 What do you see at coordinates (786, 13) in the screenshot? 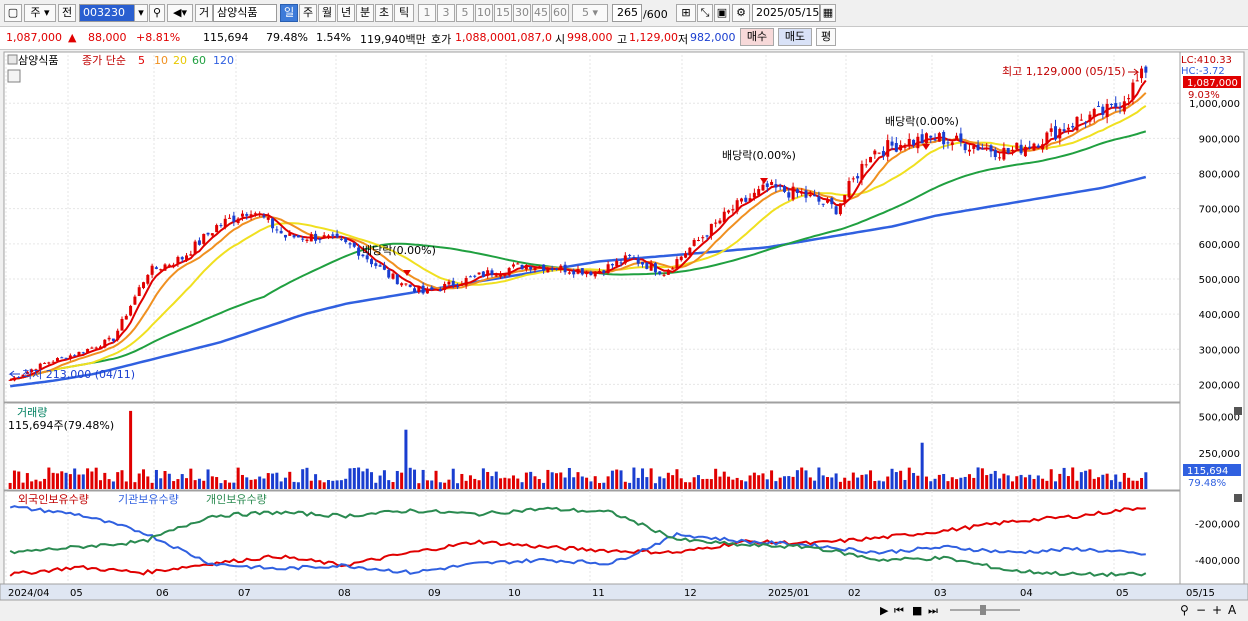
I see `date-input: 2025/05/15` at bounding box center [786, 13].